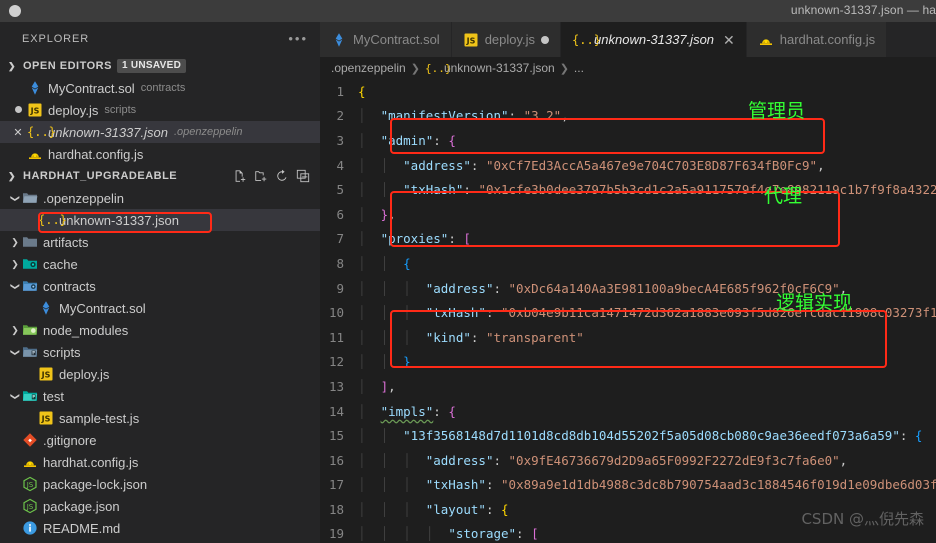 This screenshot has height=543, width=936. Describe the element at coordinates (729, 40) in the screenshot. I see `tab-close-icon: ✕` at that location.